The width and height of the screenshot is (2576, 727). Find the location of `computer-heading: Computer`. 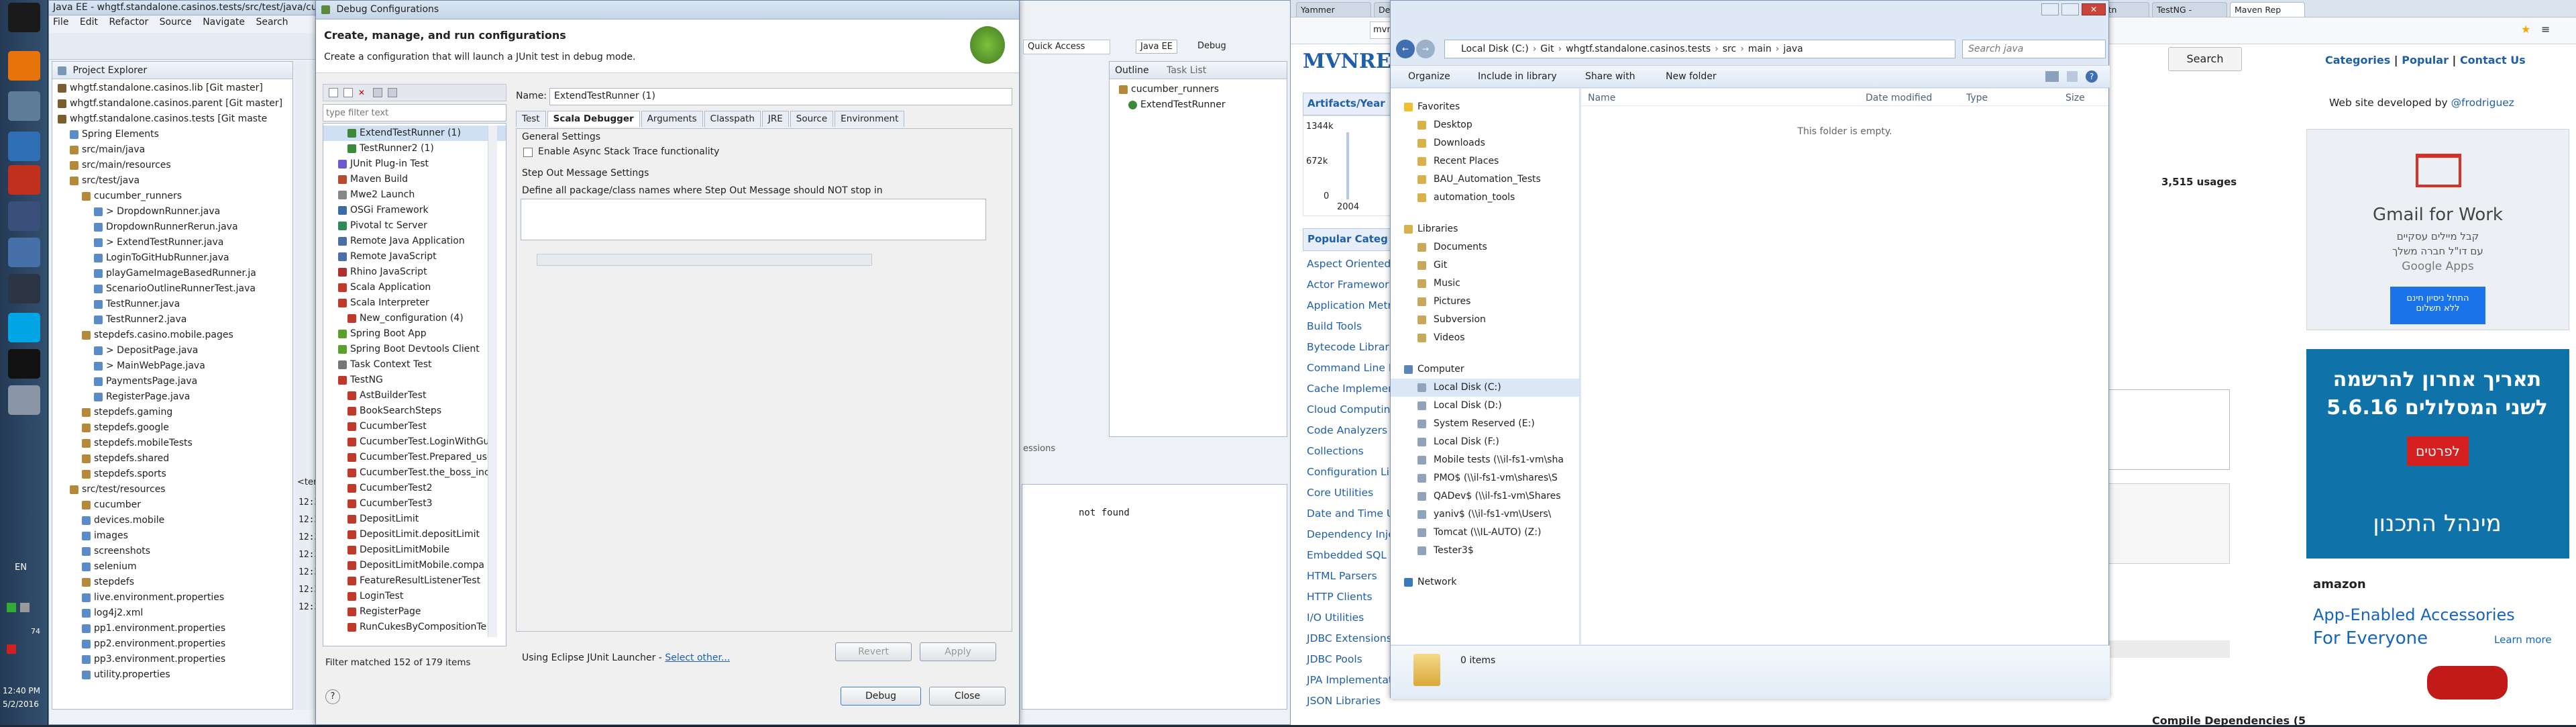

computer-heading: Computer is located at coordinates (1485, 369).